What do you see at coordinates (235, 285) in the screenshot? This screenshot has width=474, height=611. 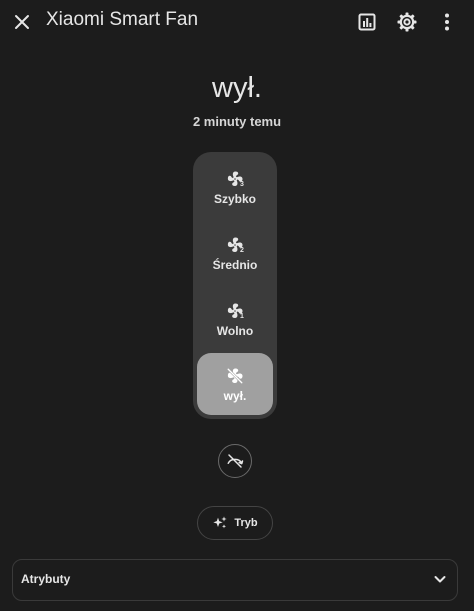 I see `fan-speed-control: 3 Szybko 2 Średnio 1 Wolno wył.` at bounding box center [235, 285].